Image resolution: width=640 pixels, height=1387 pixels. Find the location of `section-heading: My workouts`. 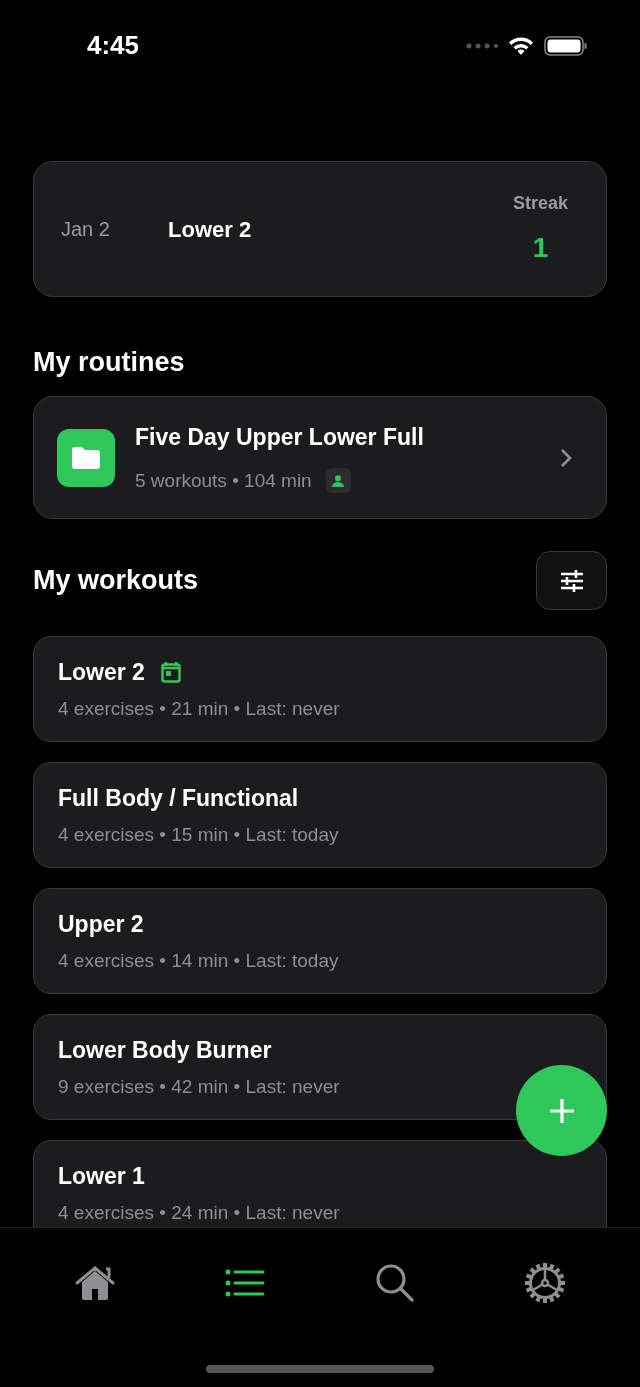

section-heading: My workouts is located at coordinates (116, 581).